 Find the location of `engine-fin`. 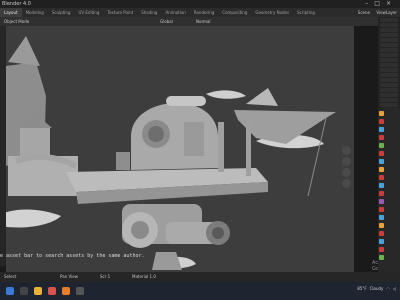

engine-fin is located at coordinates (167, 261).